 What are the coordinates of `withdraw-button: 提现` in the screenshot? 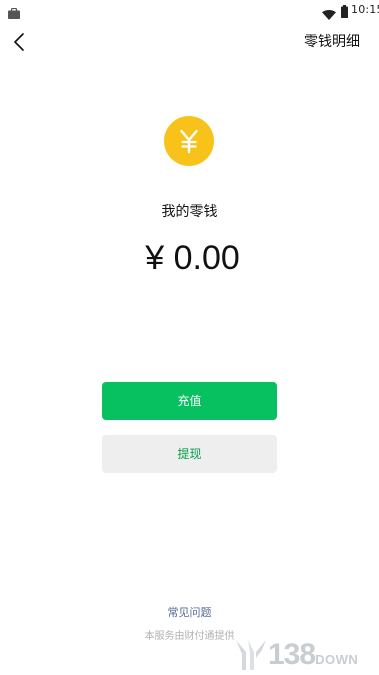 It's located at (189, 454).